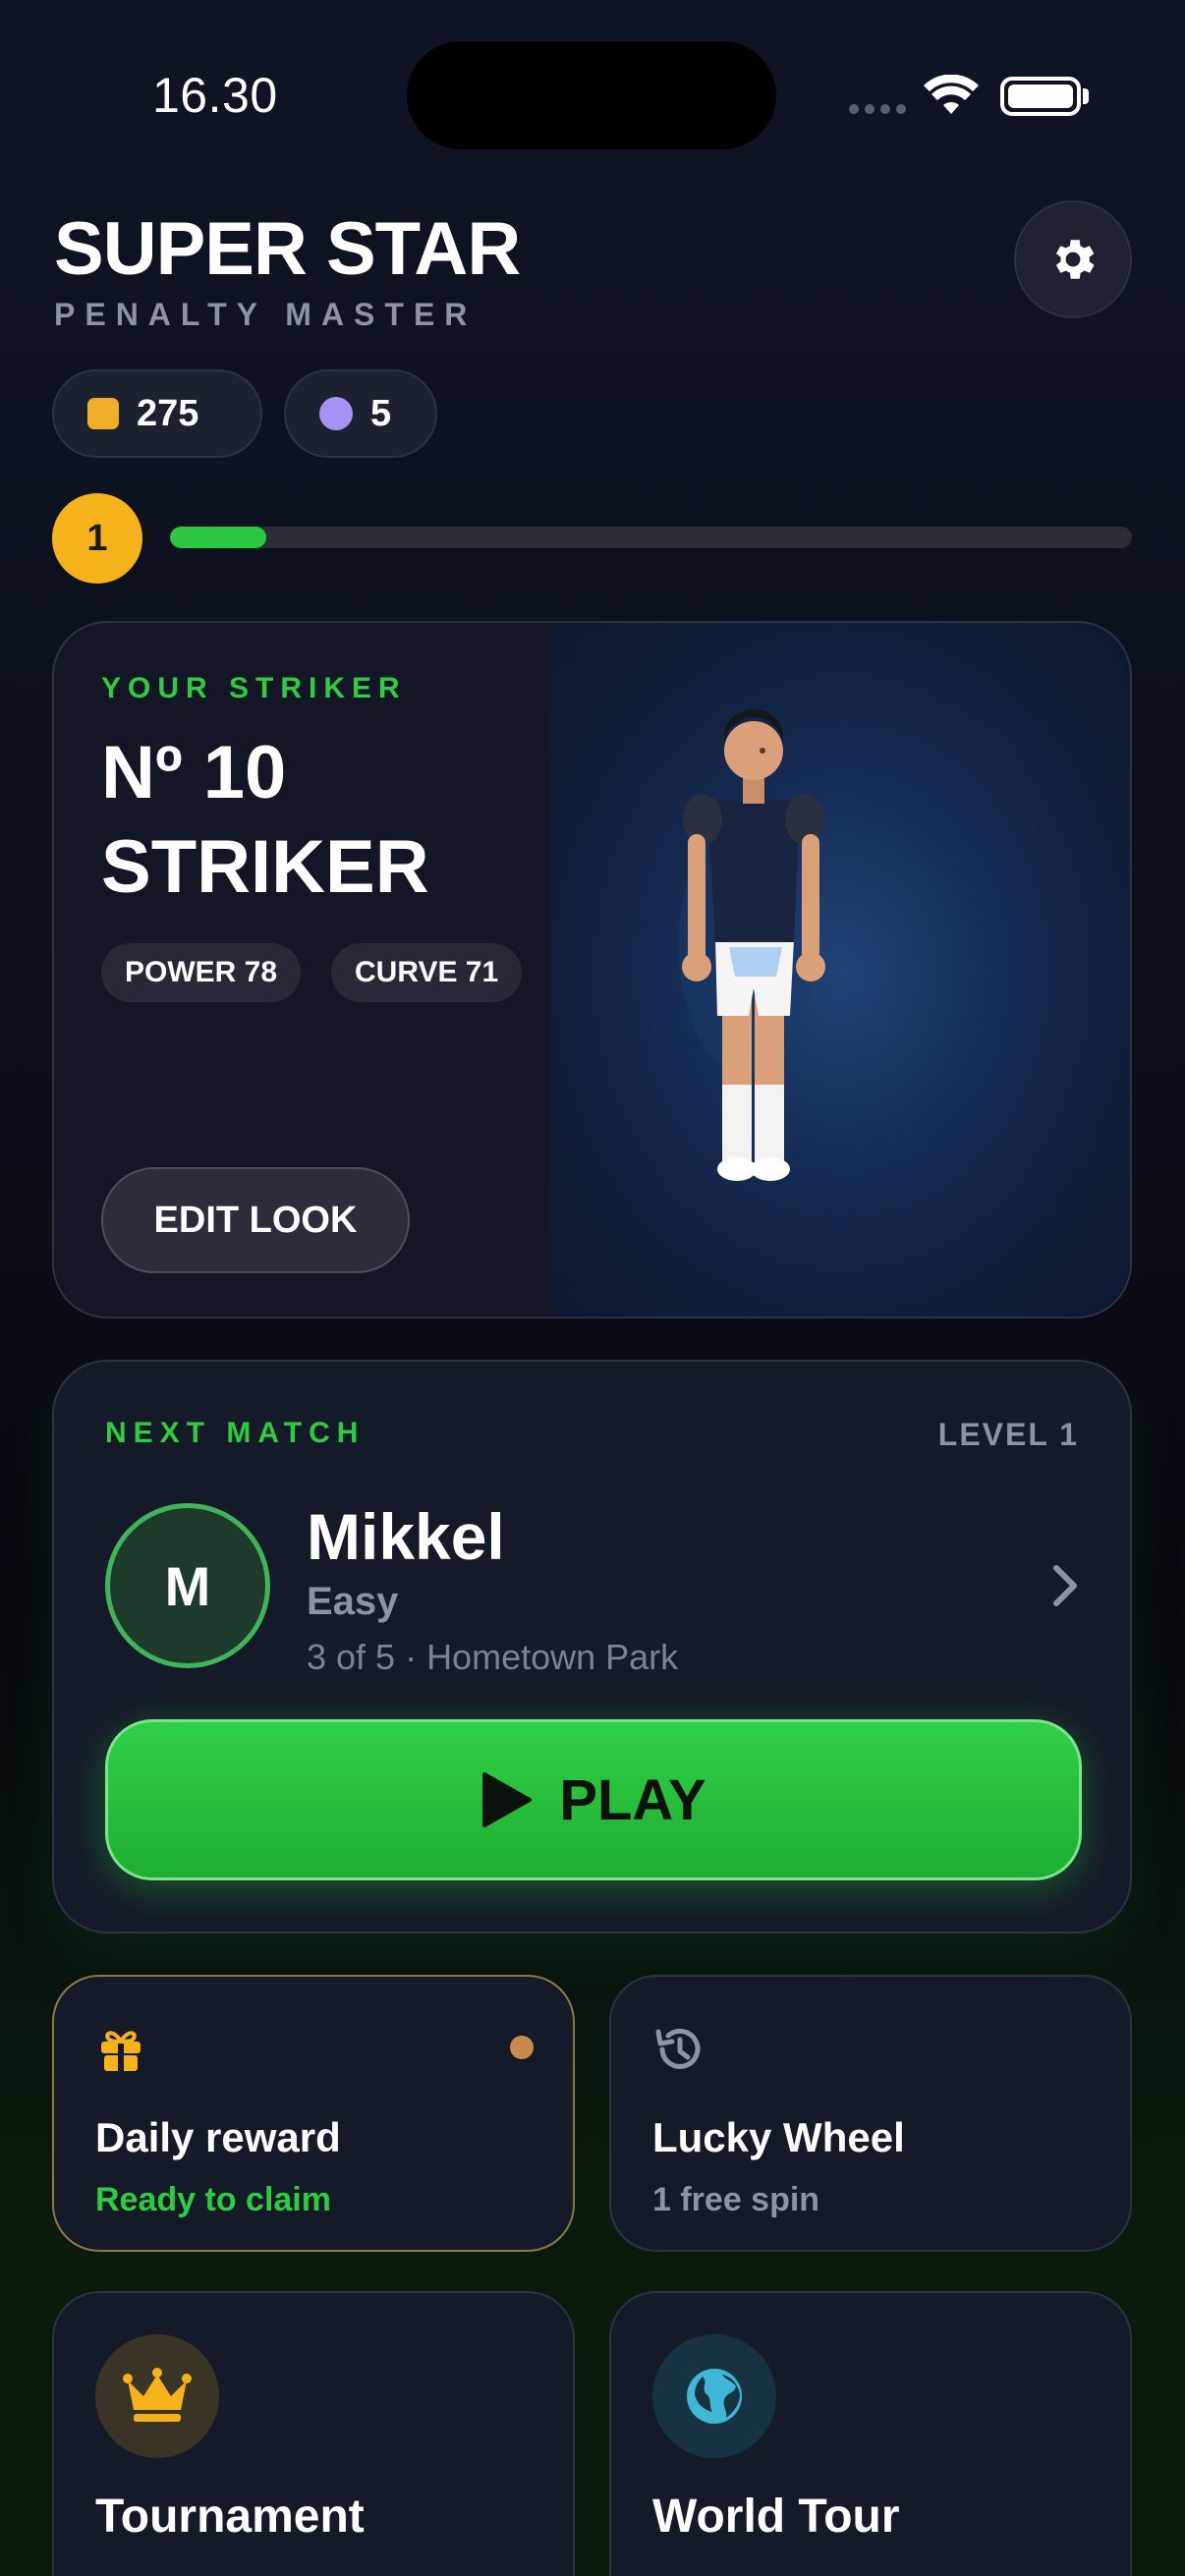 This screenshot has height=2576, width=1185. What do you see at coordinates (840, 969) in the screenshot?
I see `striker-portrait` at bounding box center [840, 969].